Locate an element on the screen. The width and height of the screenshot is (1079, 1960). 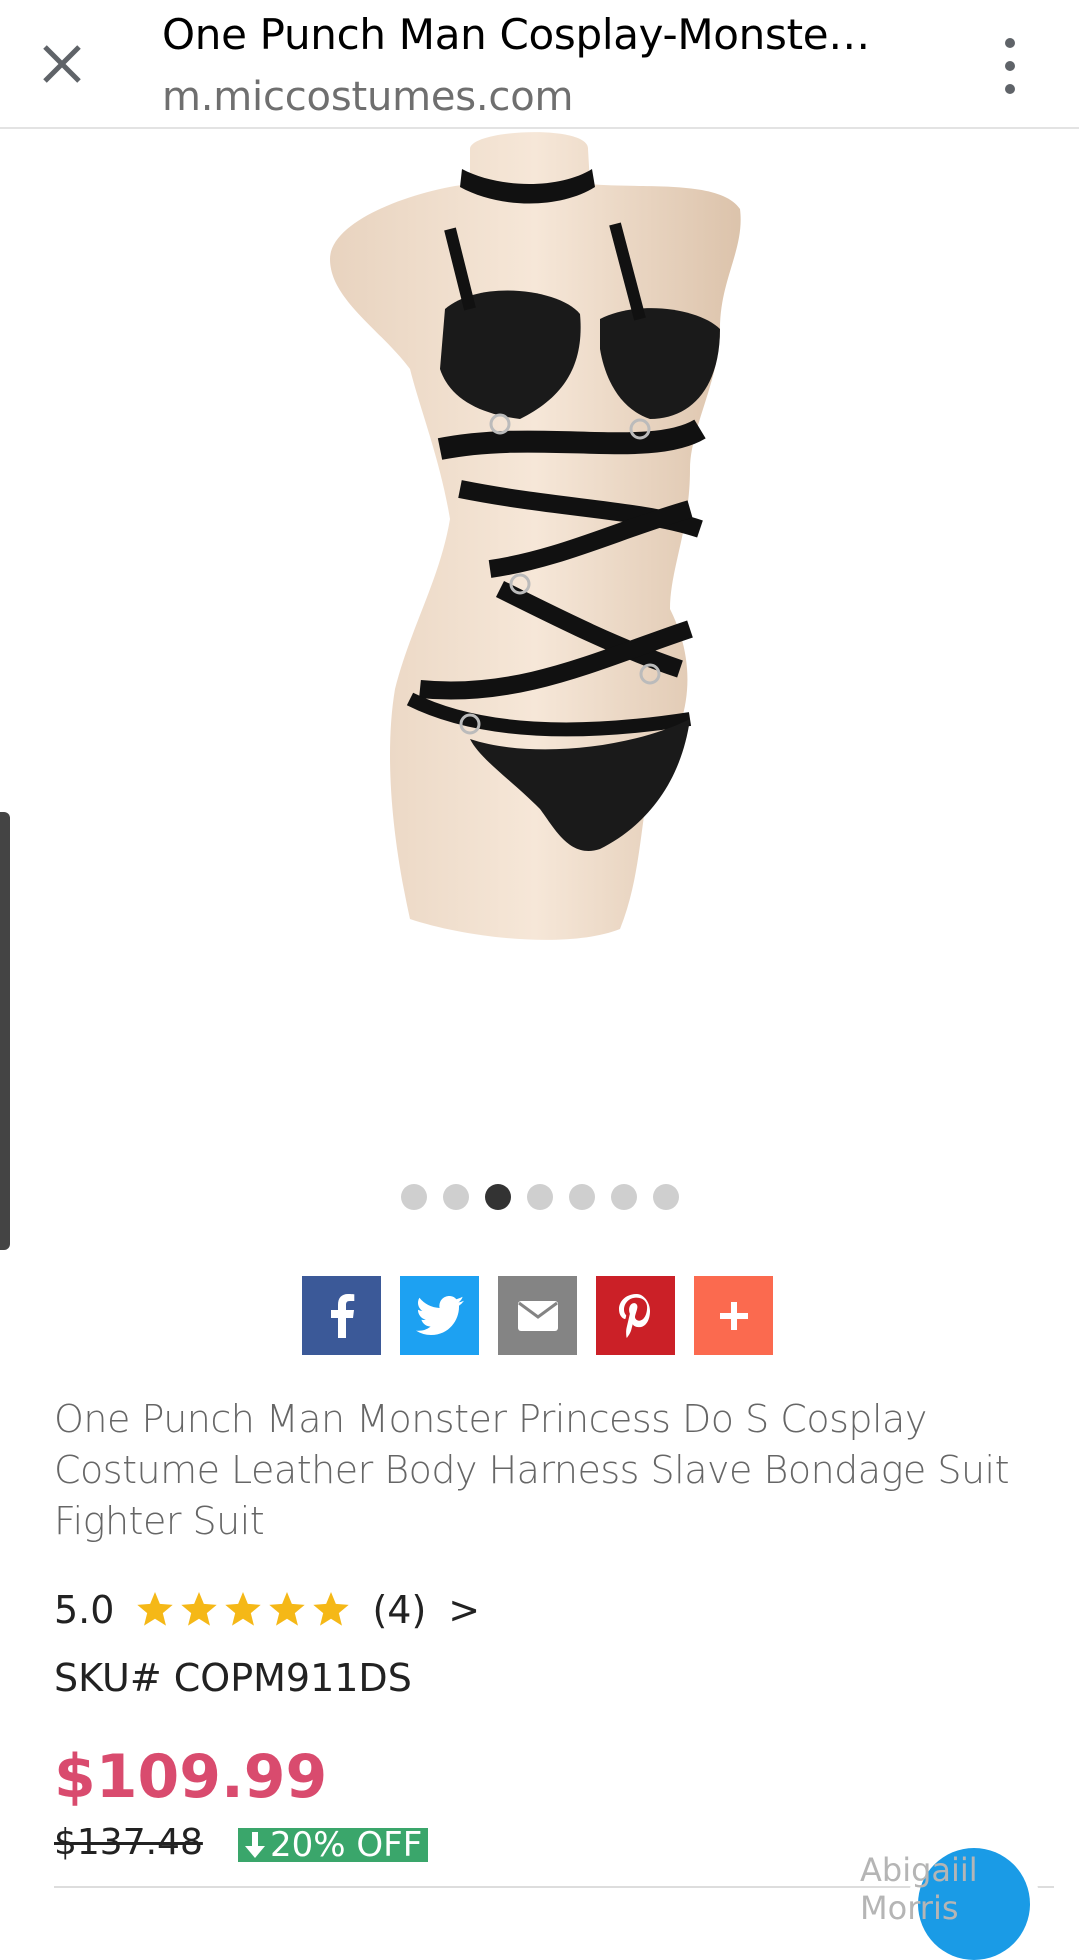
more-share-button is located at coordinates (733, 1315).